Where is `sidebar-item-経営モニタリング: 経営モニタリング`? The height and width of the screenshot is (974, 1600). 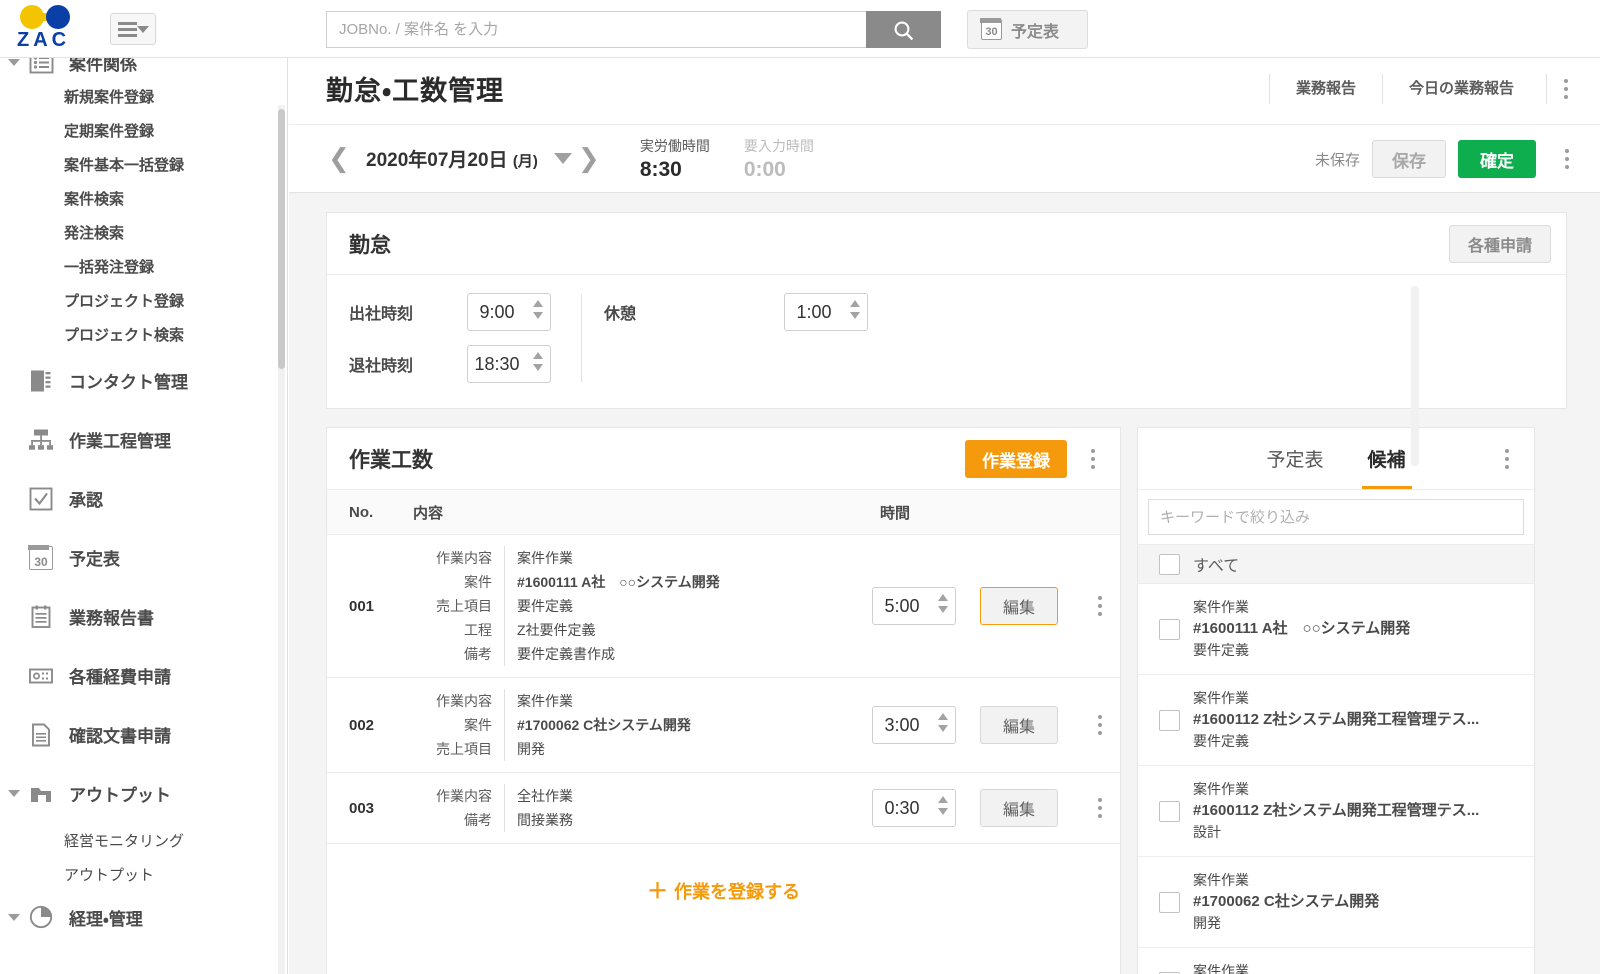
sidebar-item-経営モニタリング: 経営モニタリング is located at coordinates (143, 840).